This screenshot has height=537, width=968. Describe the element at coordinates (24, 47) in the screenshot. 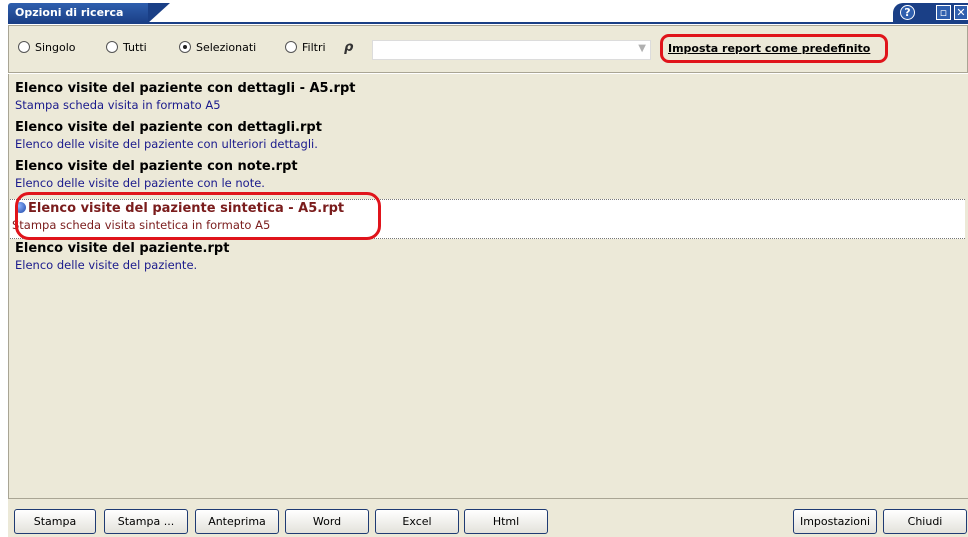

I see `radio-singolo-dot` at that location.